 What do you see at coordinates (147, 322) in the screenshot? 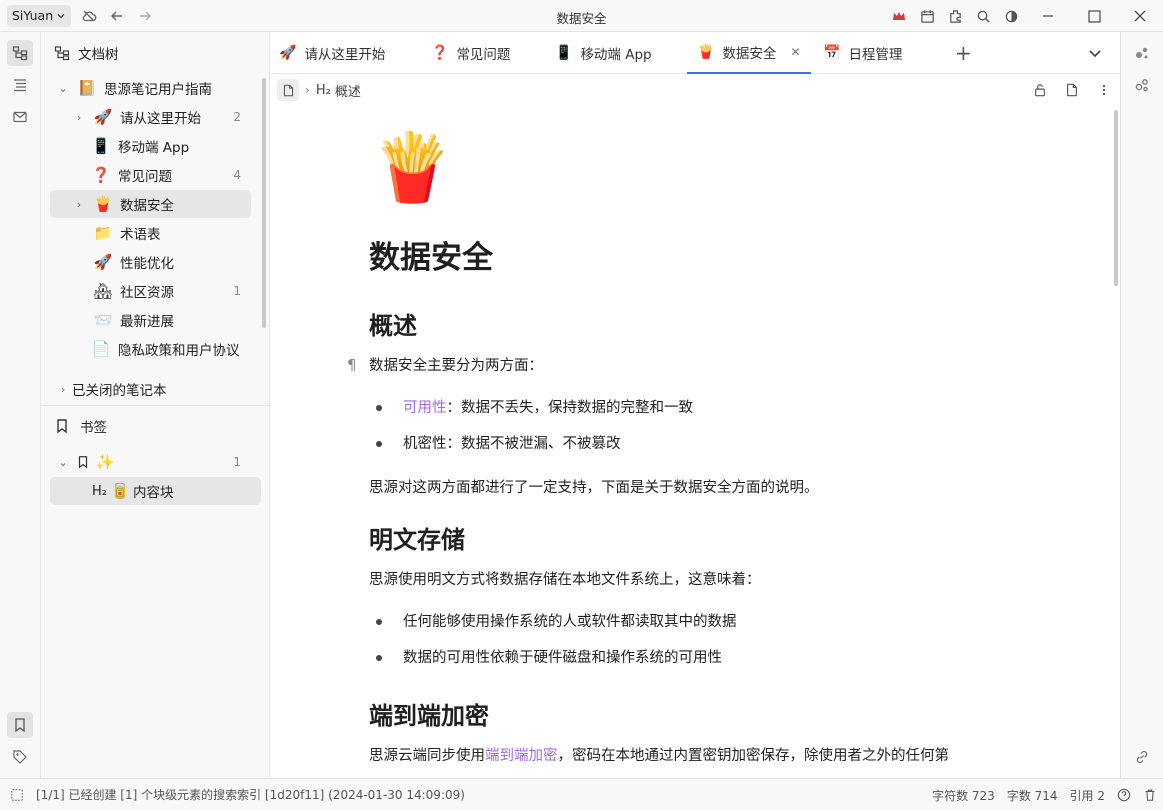
I see `tree-item-label: 最新进展` at bounding box center [147, 322].